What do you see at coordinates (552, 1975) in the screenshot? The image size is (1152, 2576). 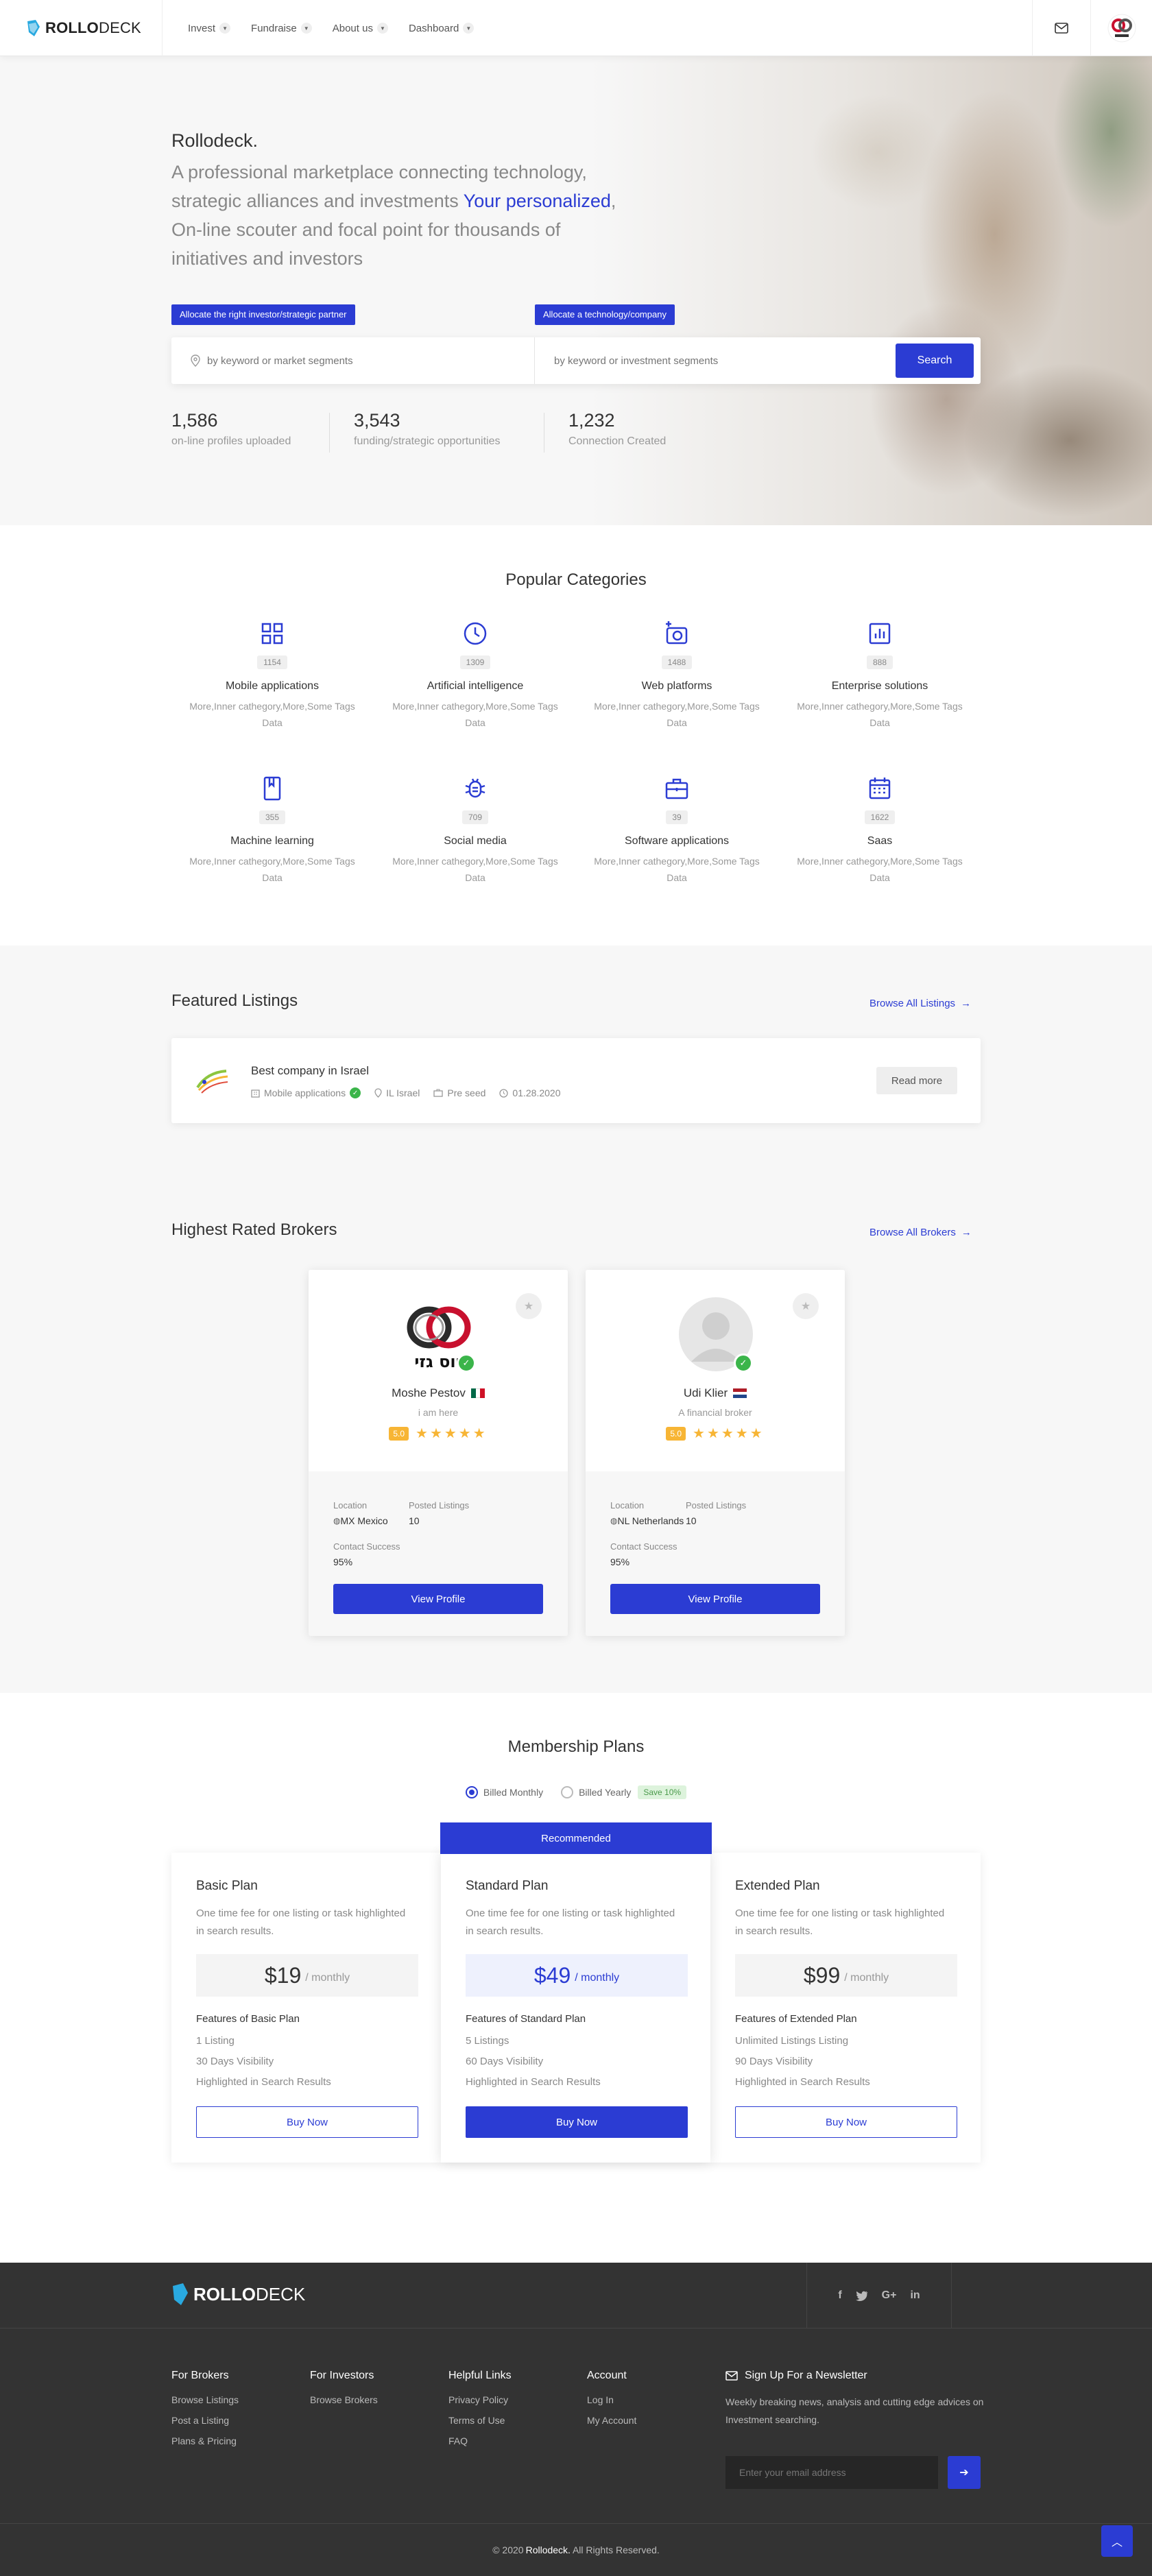 I see `plan-price: $49` at bounding box center [552, 1975].